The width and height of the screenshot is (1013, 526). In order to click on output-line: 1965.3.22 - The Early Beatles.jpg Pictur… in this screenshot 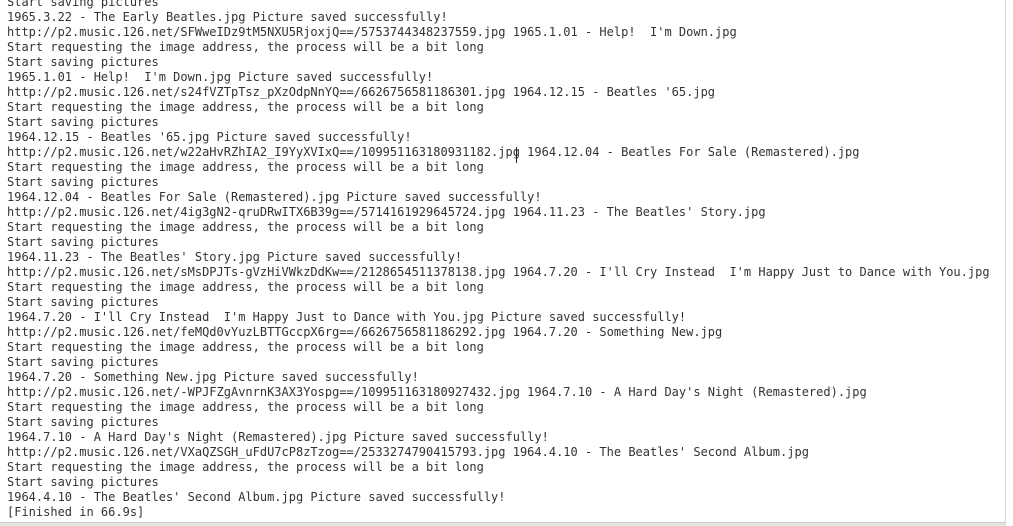, I will do `click(227, 17)`.